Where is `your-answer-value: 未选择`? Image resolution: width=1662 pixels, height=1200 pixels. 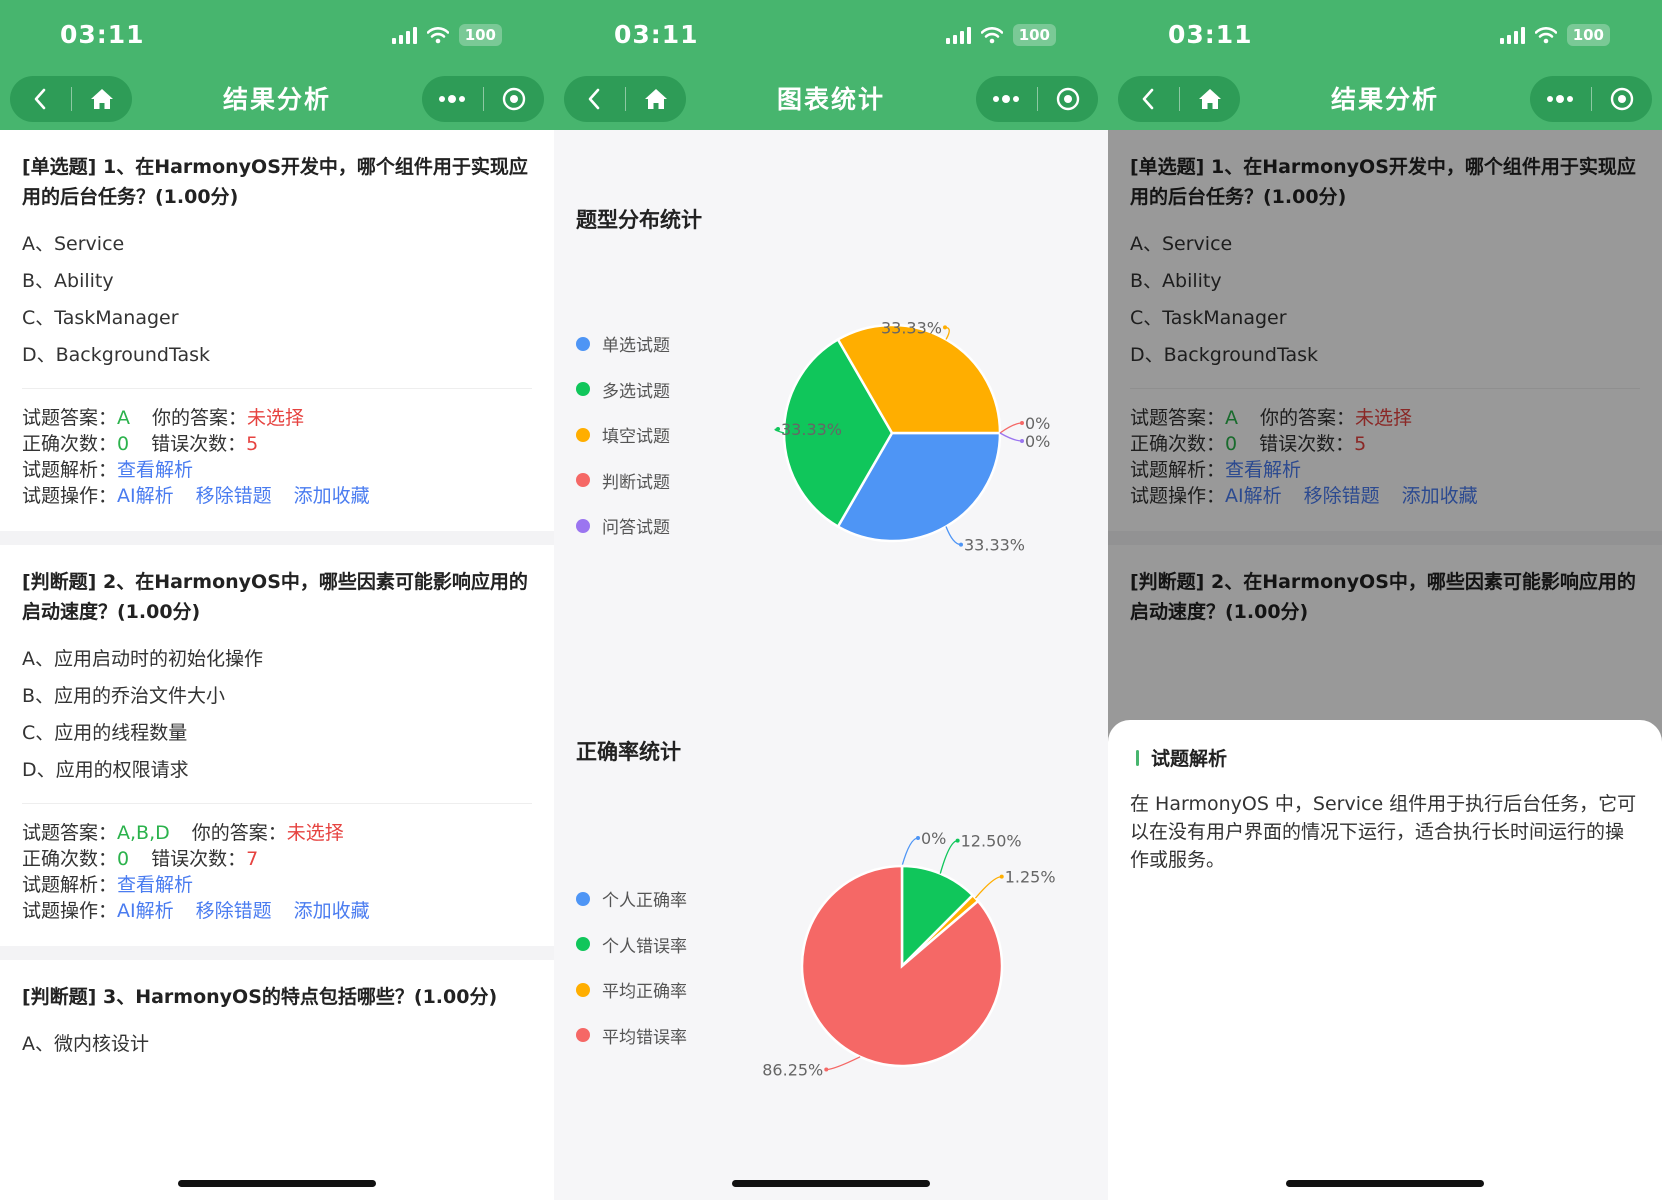 your-answer-value: 未选择 is located at coordinates (315, 833).